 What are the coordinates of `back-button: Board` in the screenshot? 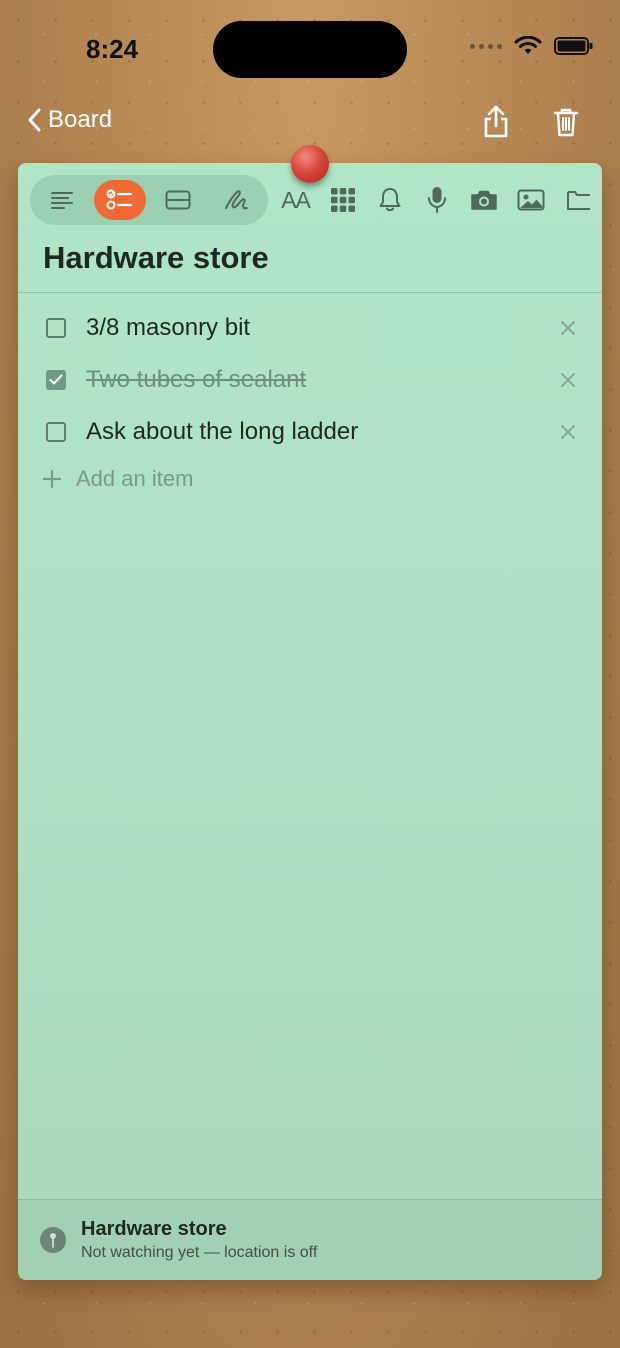 It's located at (69, 120).